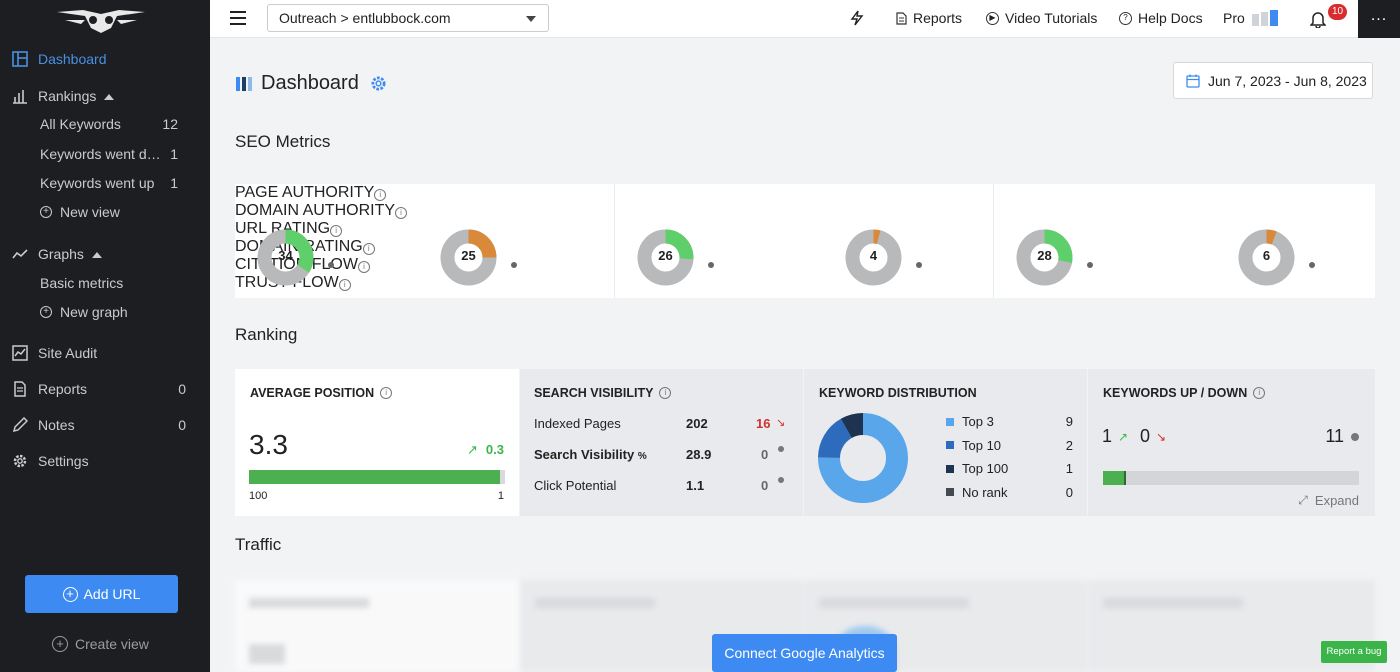  I want to click on keywords-progress-bar, so click(1231, 478).